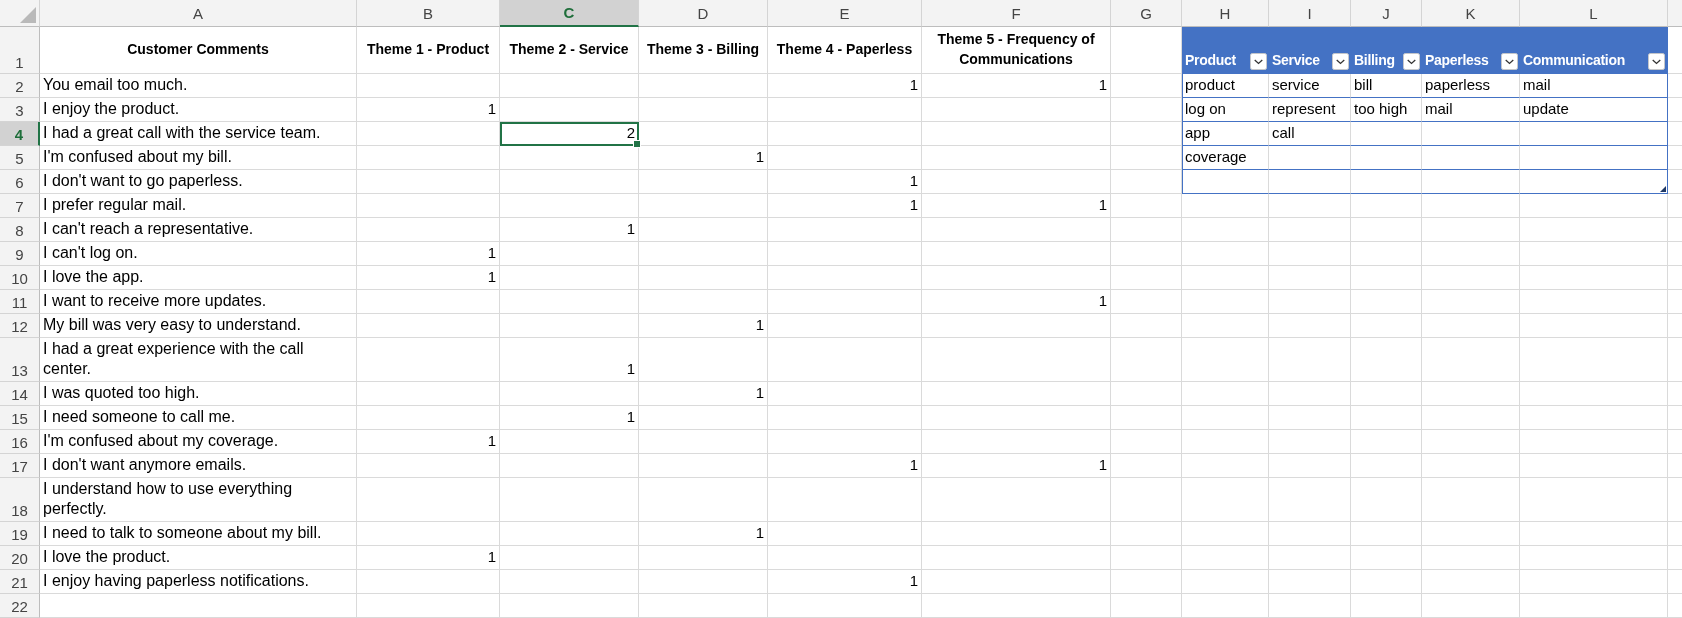  What do you see at coordinates (20, 230) in the screenshot?
I see `row-header: 8` at bounding box center [20, 230].